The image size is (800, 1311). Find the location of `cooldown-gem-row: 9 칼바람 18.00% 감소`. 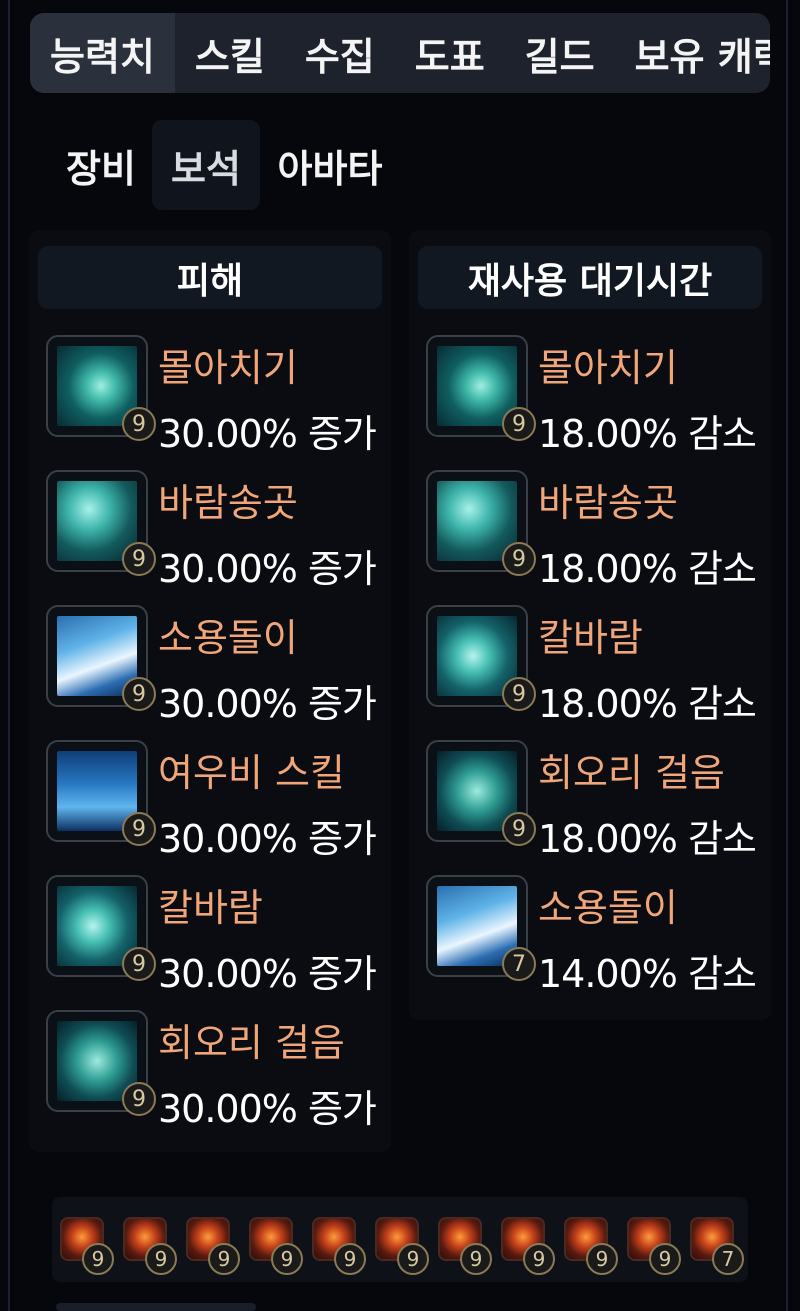

cooldown-gem-row: 9 칼바람 18.00% 감소 is located at coordinates (591, 665).